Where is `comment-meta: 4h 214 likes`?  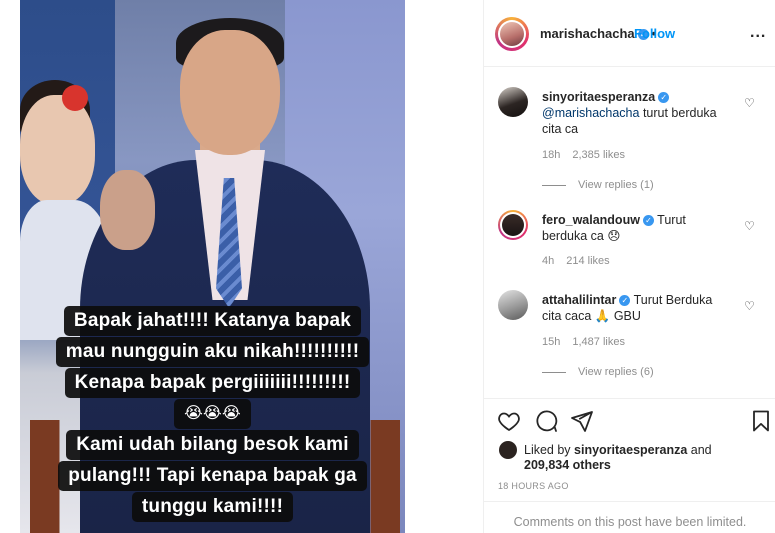
comment-meta: 4h 214 likes is located at coordinates (582, 261).